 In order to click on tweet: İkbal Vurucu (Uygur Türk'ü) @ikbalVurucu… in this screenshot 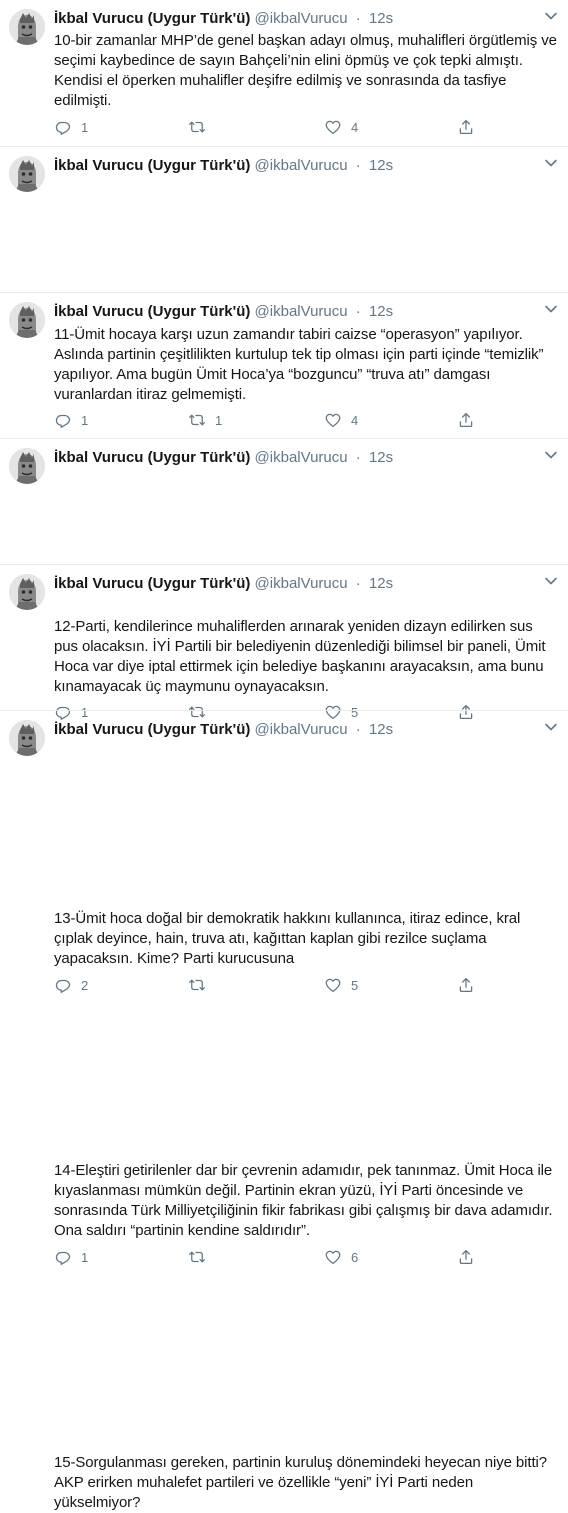, I will do `click(284, 73)`.